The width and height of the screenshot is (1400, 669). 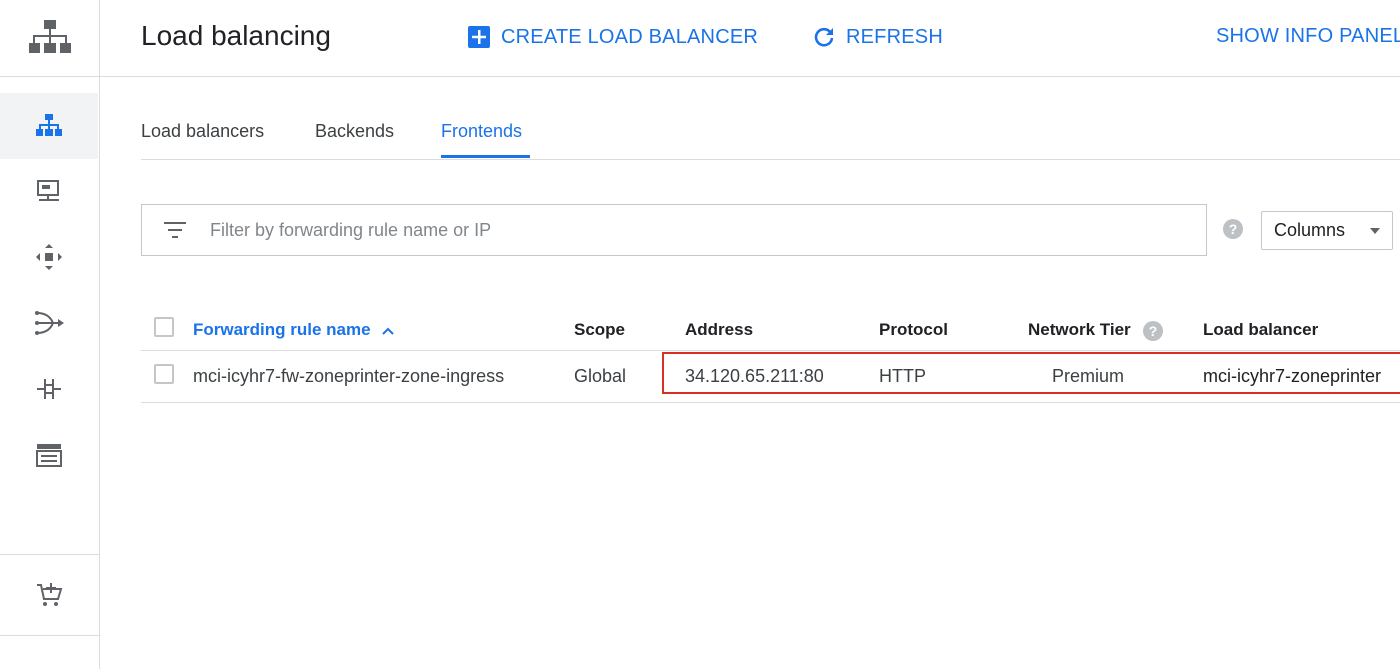 I want to click on interconnect-icon, so click(x=49, y=389).